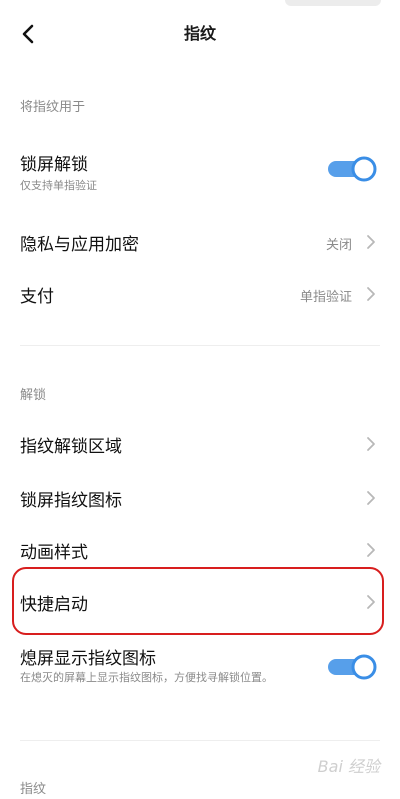  I want to click on top-bar: 指纹, so click(200, 34).